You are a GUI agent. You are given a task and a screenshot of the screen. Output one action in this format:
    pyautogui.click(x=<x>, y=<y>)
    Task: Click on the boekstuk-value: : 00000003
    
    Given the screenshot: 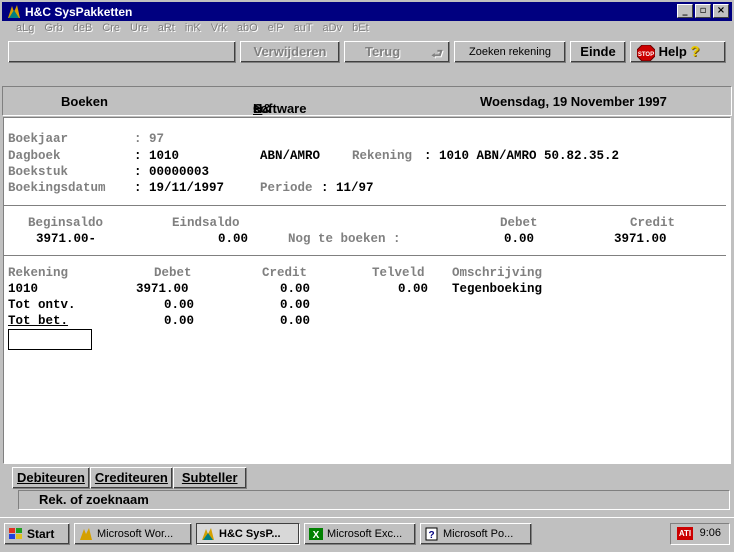 What is the action you would take?
    pyautogui.click(x=171, y=172)
    